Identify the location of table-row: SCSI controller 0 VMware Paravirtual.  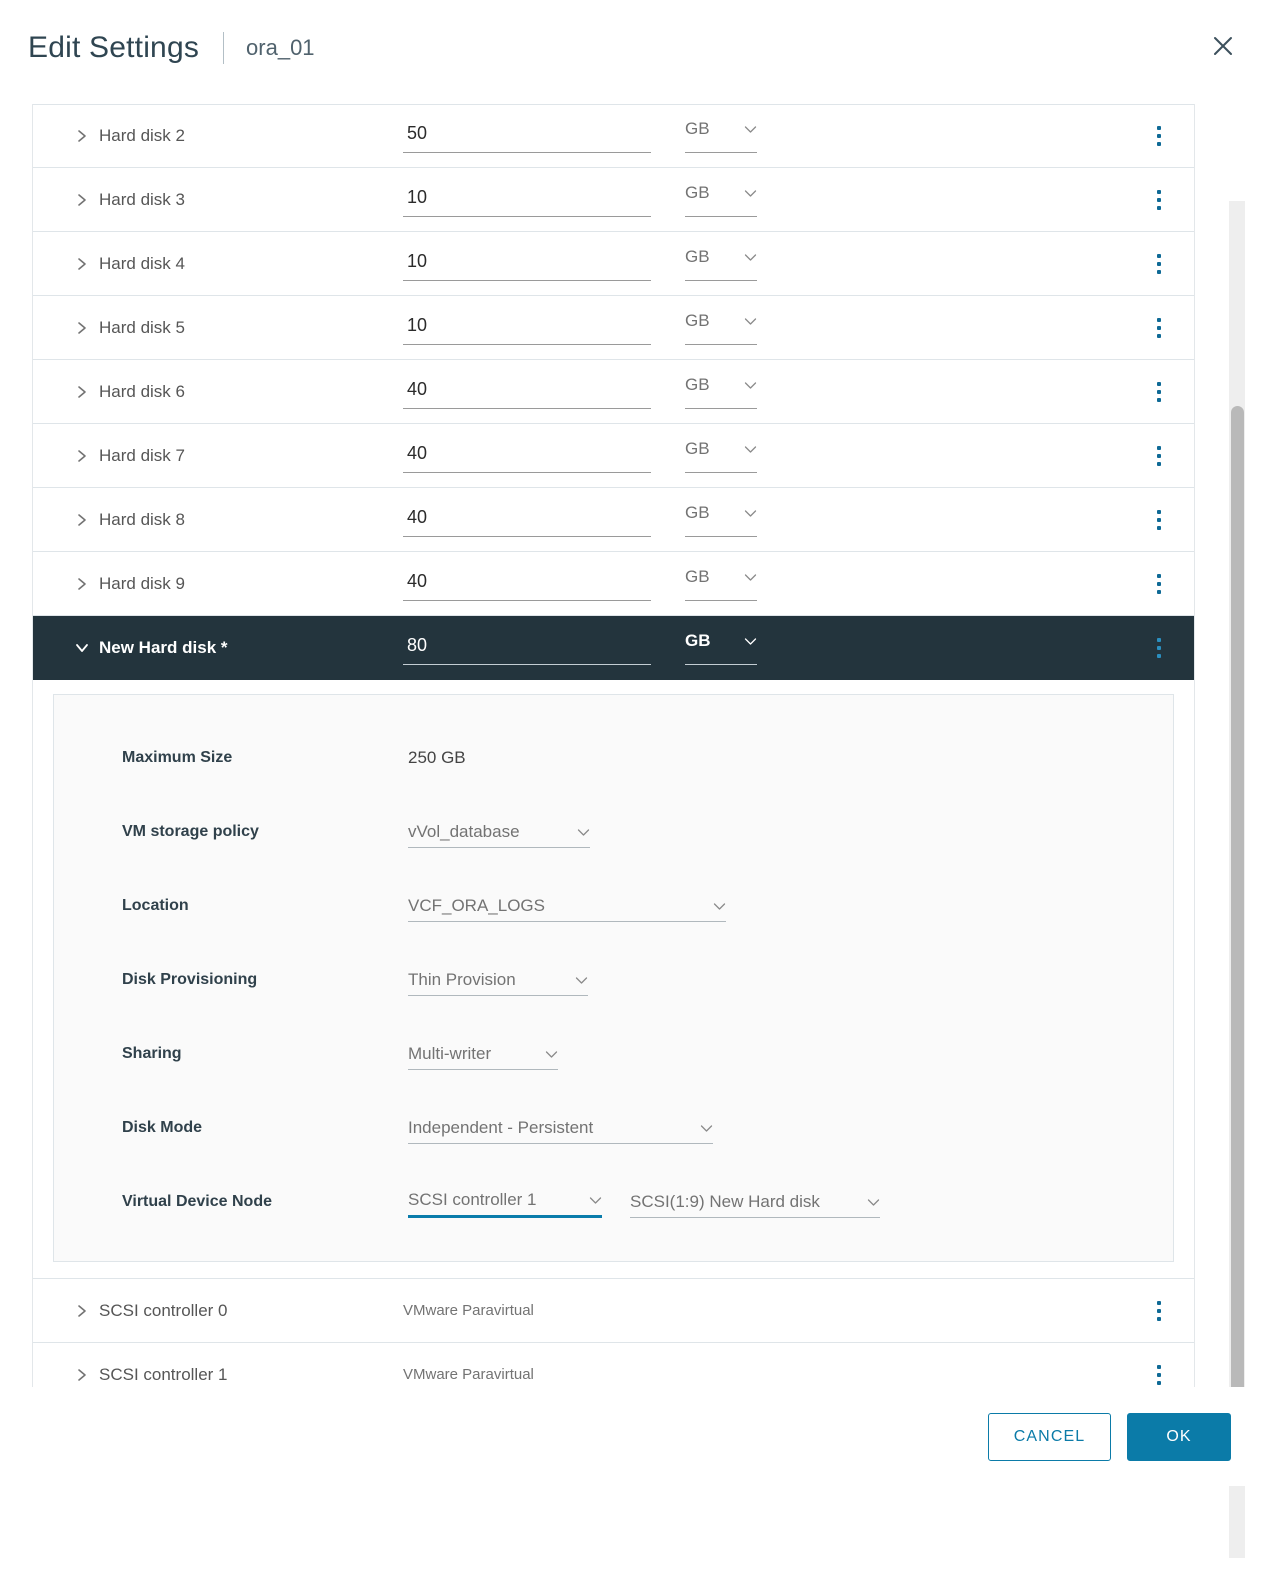
(613, 1311).